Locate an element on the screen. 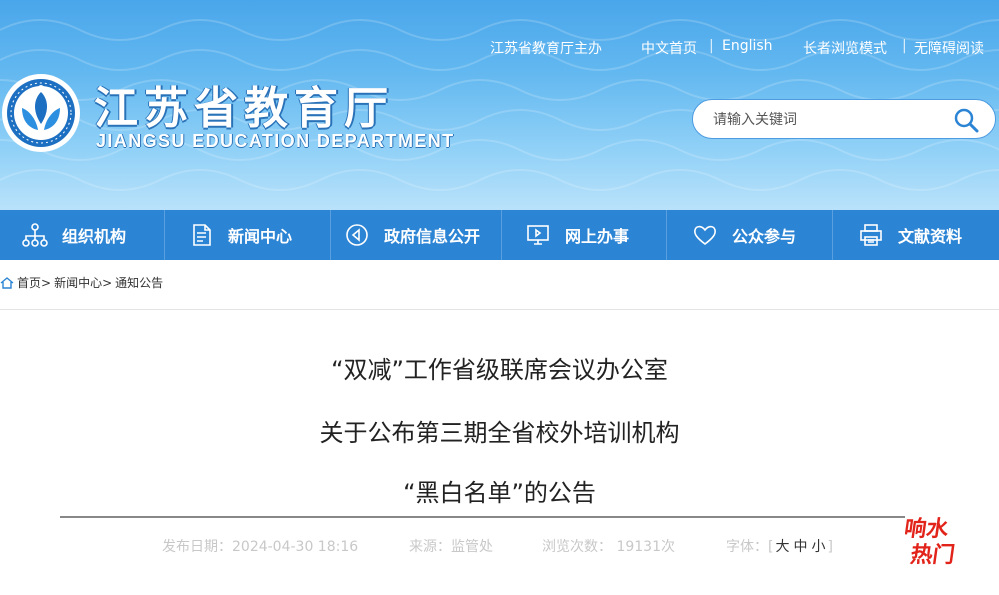 The image size is (999, 595). breadcrumb-section: 新闻中心> is located at coordinates (83, 282).